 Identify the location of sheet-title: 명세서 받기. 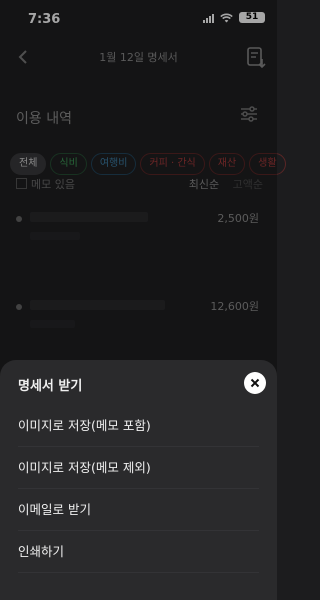
(50, 386).